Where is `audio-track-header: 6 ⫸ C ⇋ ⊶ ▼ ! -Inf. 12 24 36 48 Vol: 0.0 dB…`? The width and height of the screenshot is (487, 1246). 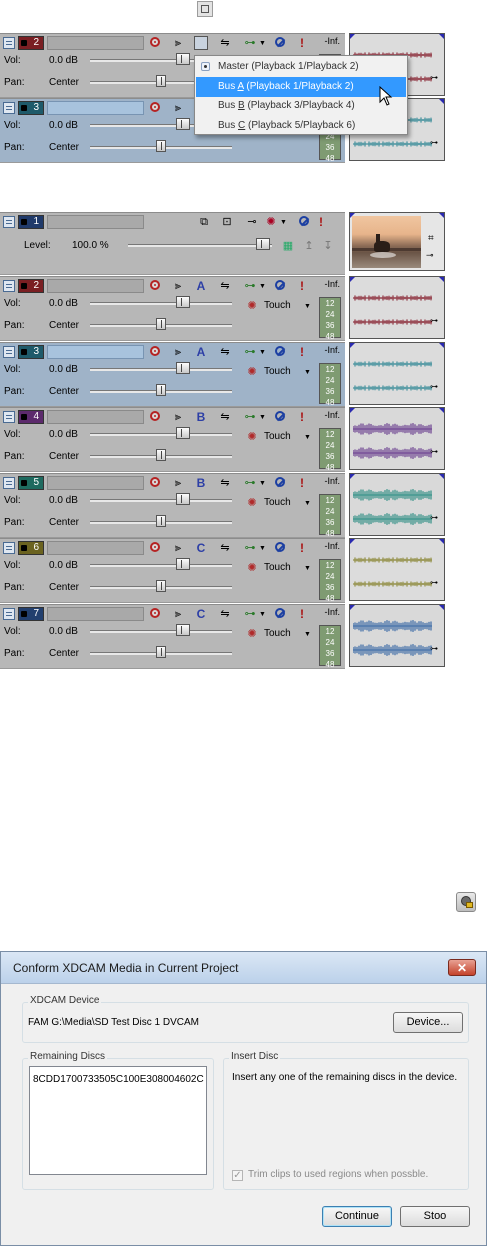 audio-track-header: 6 ⫸ C ⇋ ⊶ ▼ ! -Inf. 12 24 36 48 Vol: 0.0 dB… is located at coordinates (172, 570).